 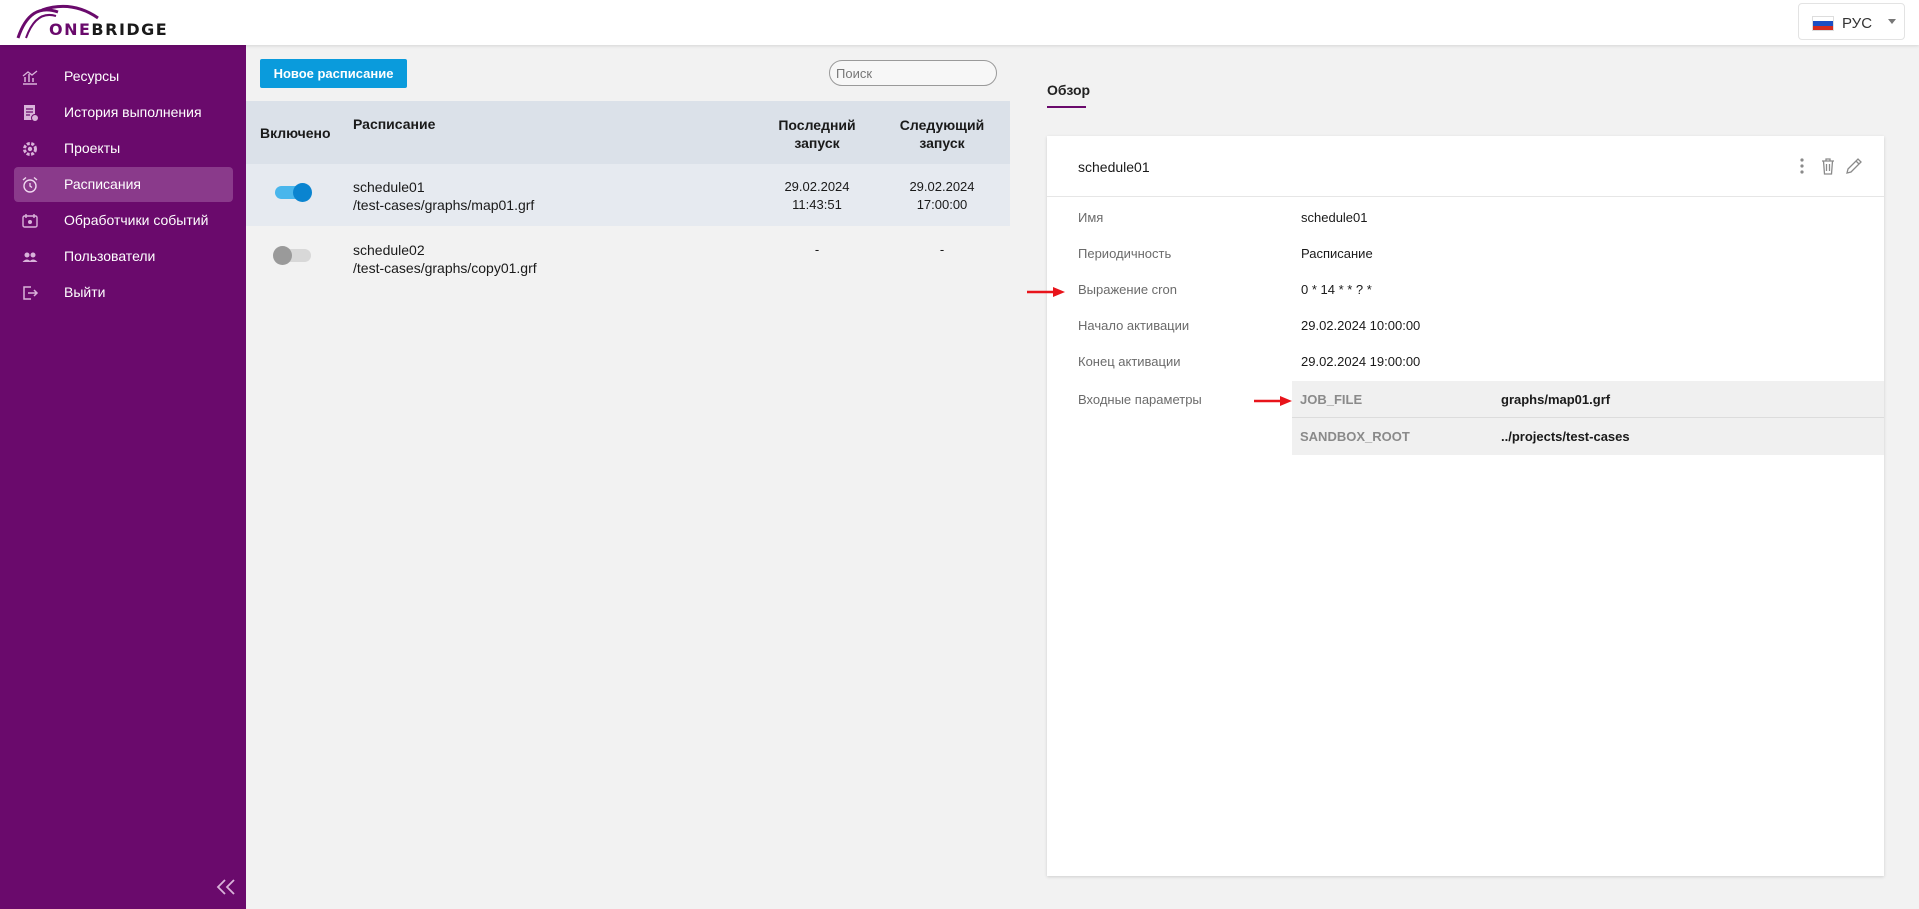 I want to click on new-schedule-button: Новое расписание, so click(x=333, y=73).